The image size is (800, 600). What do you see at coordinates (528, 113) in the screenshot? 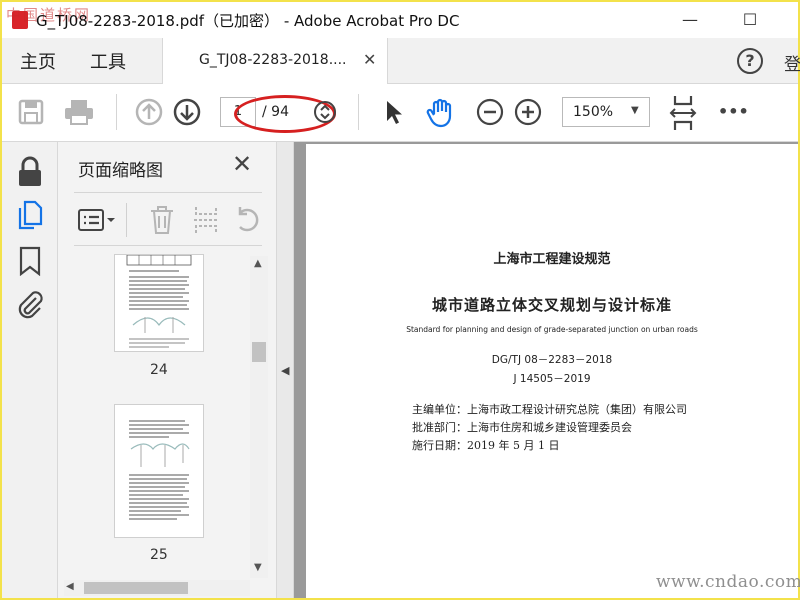
I see `zoom-in-icon` at bounding box center [528, 113].